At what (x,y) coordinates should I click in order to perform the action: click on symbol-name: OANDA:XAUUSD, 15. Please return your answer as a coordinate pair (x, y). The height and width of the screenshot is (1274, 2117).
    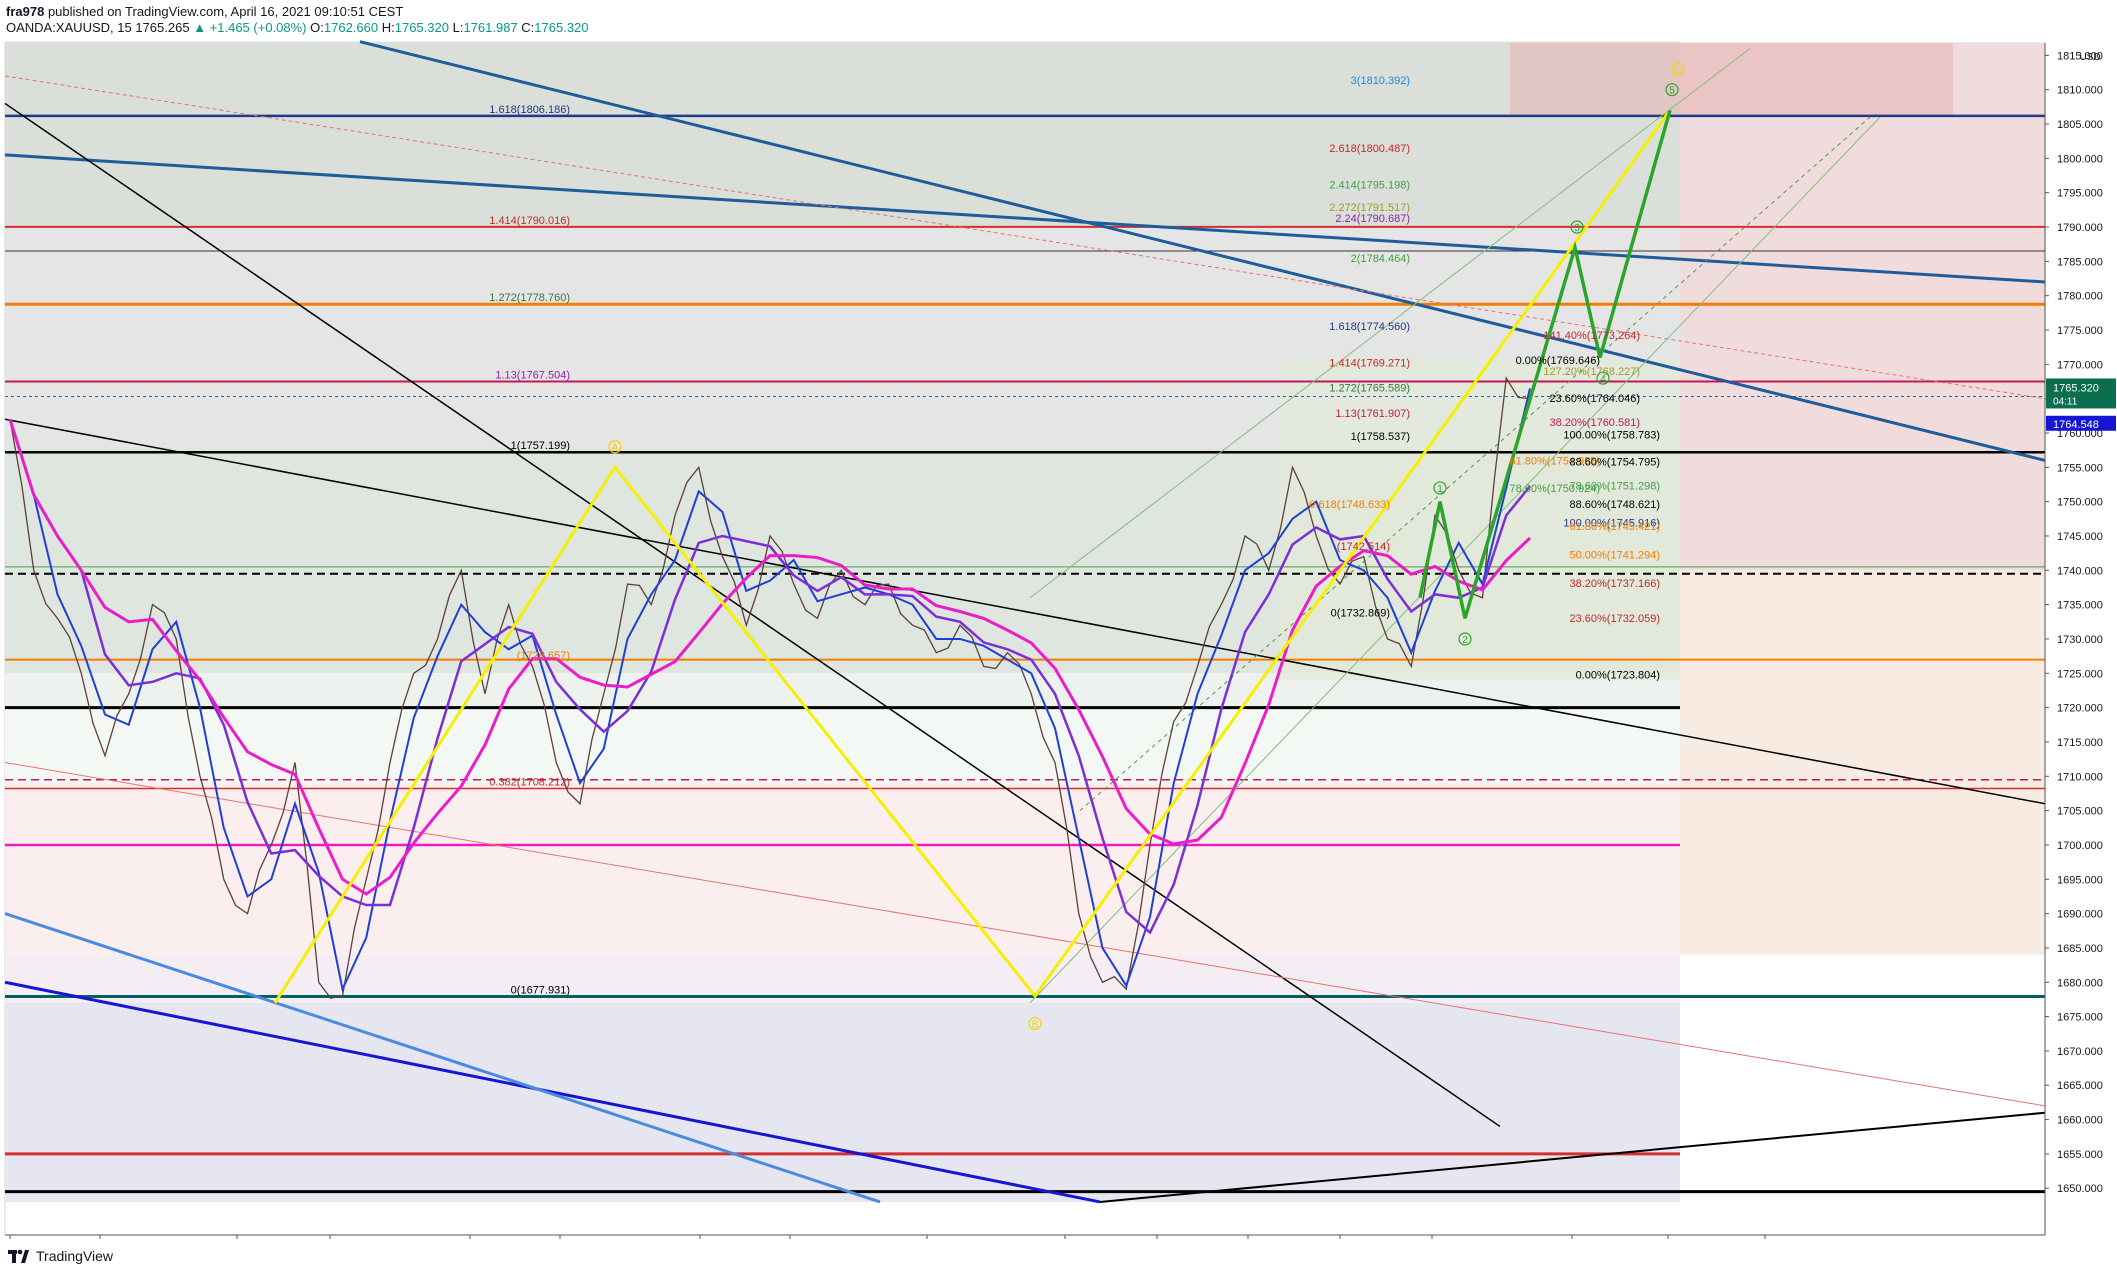
    Looking at the image, I should click on (69, 27).